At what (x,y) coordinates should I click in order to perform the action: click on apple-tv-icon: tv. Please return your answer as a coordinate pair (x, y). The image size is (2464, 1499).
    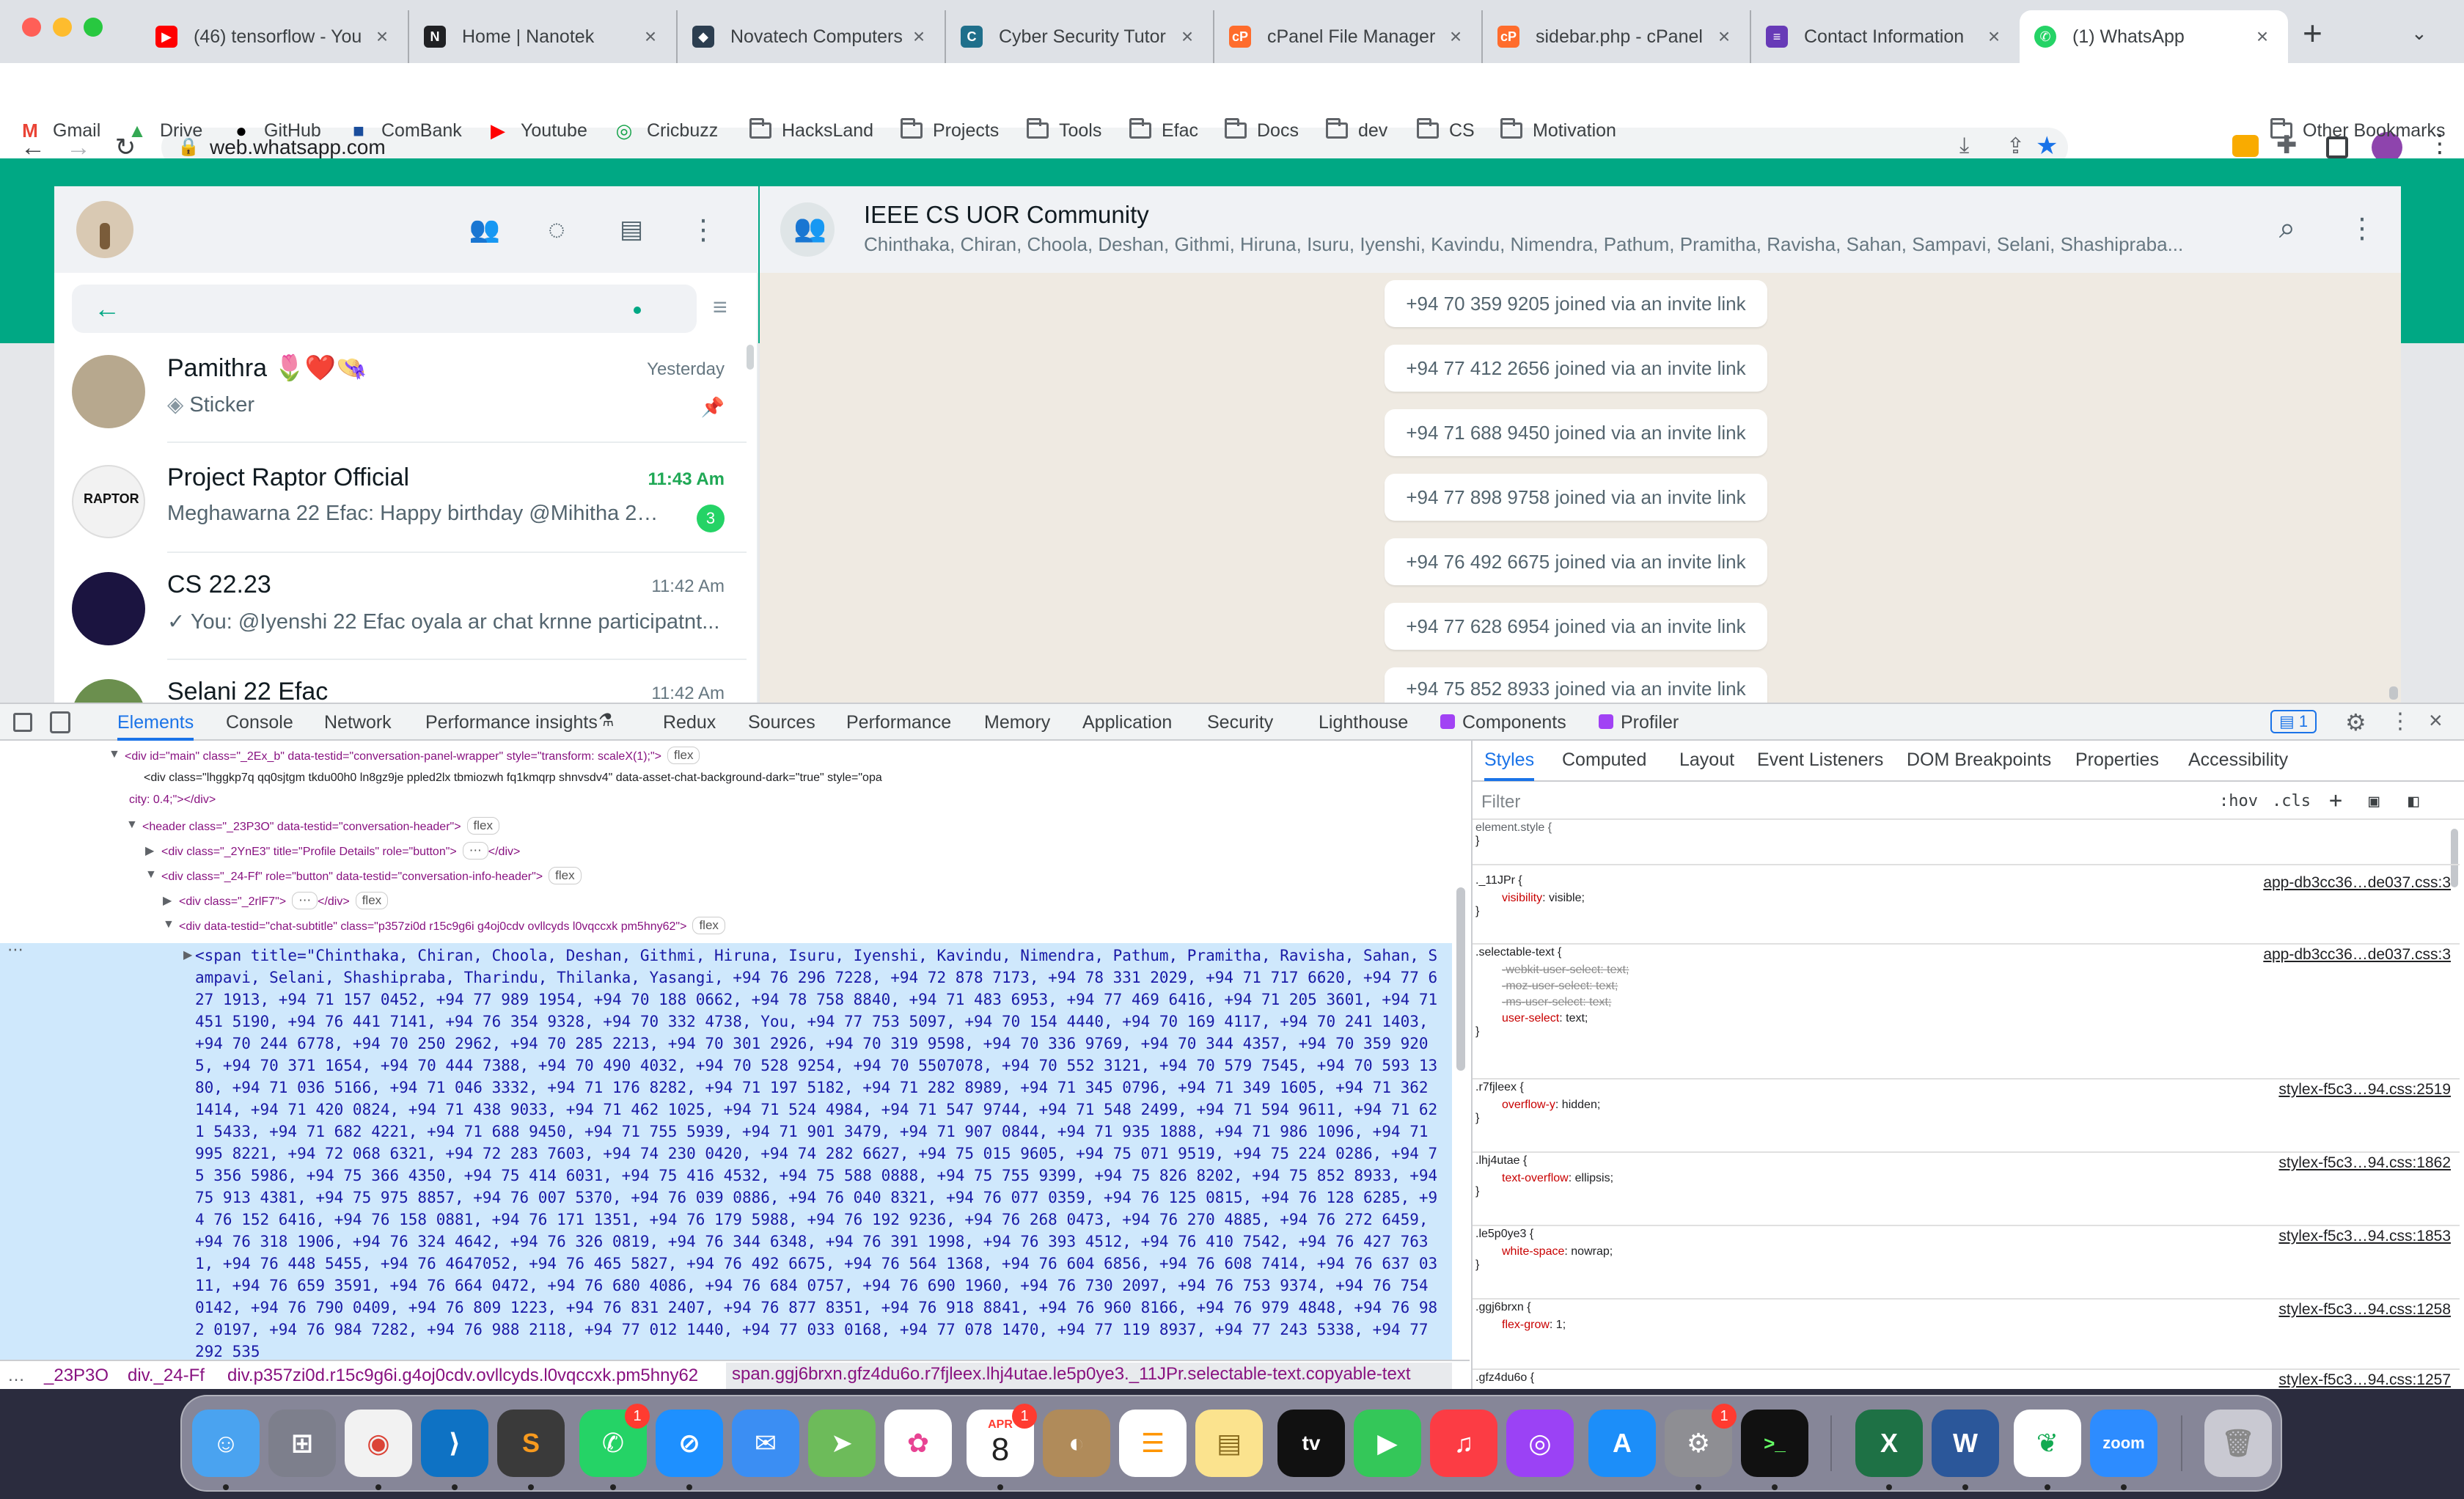
    Looking at the image, I should click on (1311, 1443).